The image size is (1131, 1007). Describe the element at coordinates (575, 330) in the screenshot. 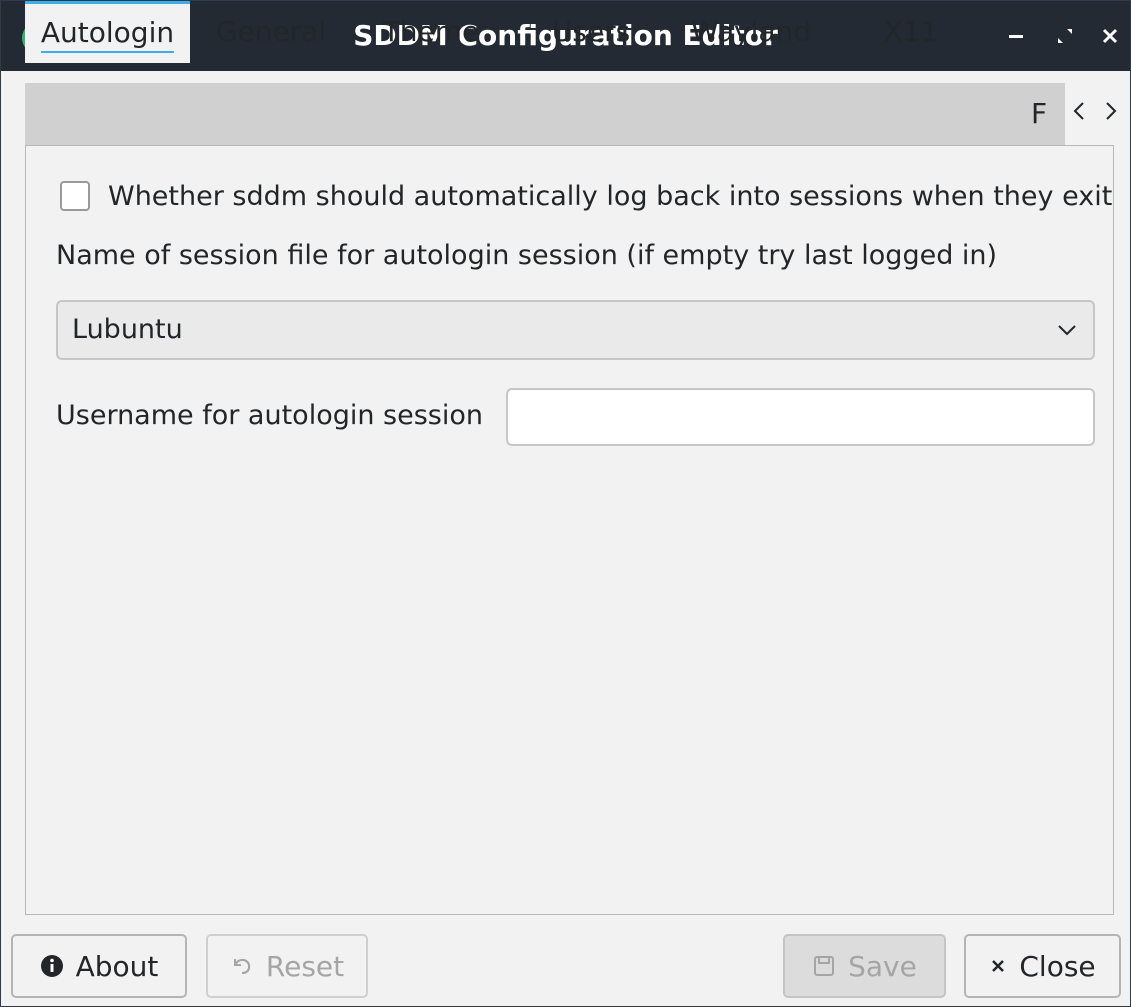

I see `session-select: Lubuntu` at that location.